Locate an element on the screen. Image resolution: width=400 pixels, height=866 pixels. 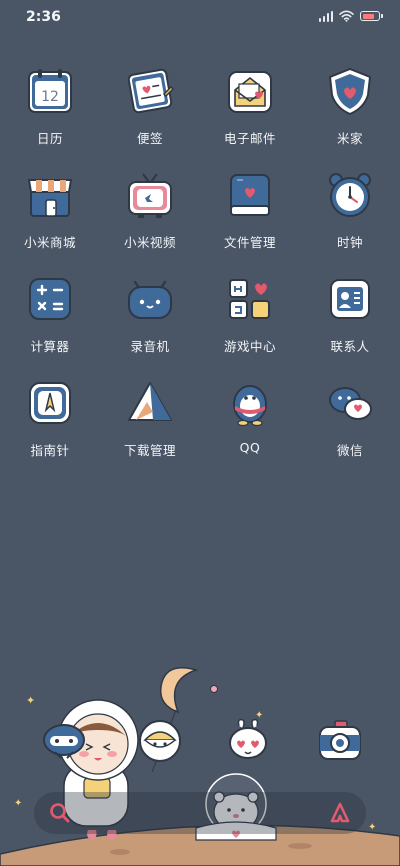
app-label: 下载管理 is located at coordinates (149, 450).